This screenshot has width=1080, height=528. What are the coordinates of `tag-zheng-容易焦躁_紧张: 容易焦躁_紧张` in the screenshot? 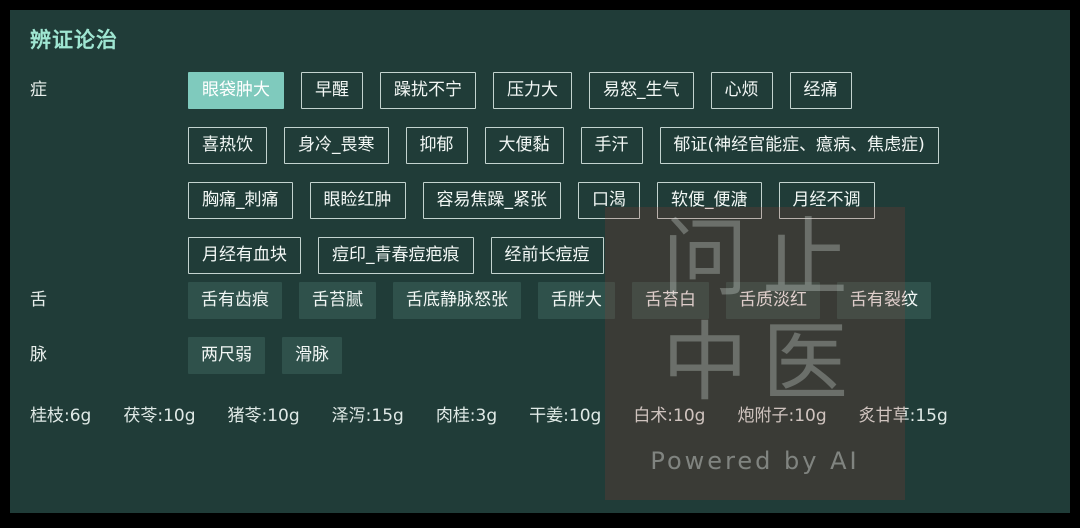 It's located at (491, 200).